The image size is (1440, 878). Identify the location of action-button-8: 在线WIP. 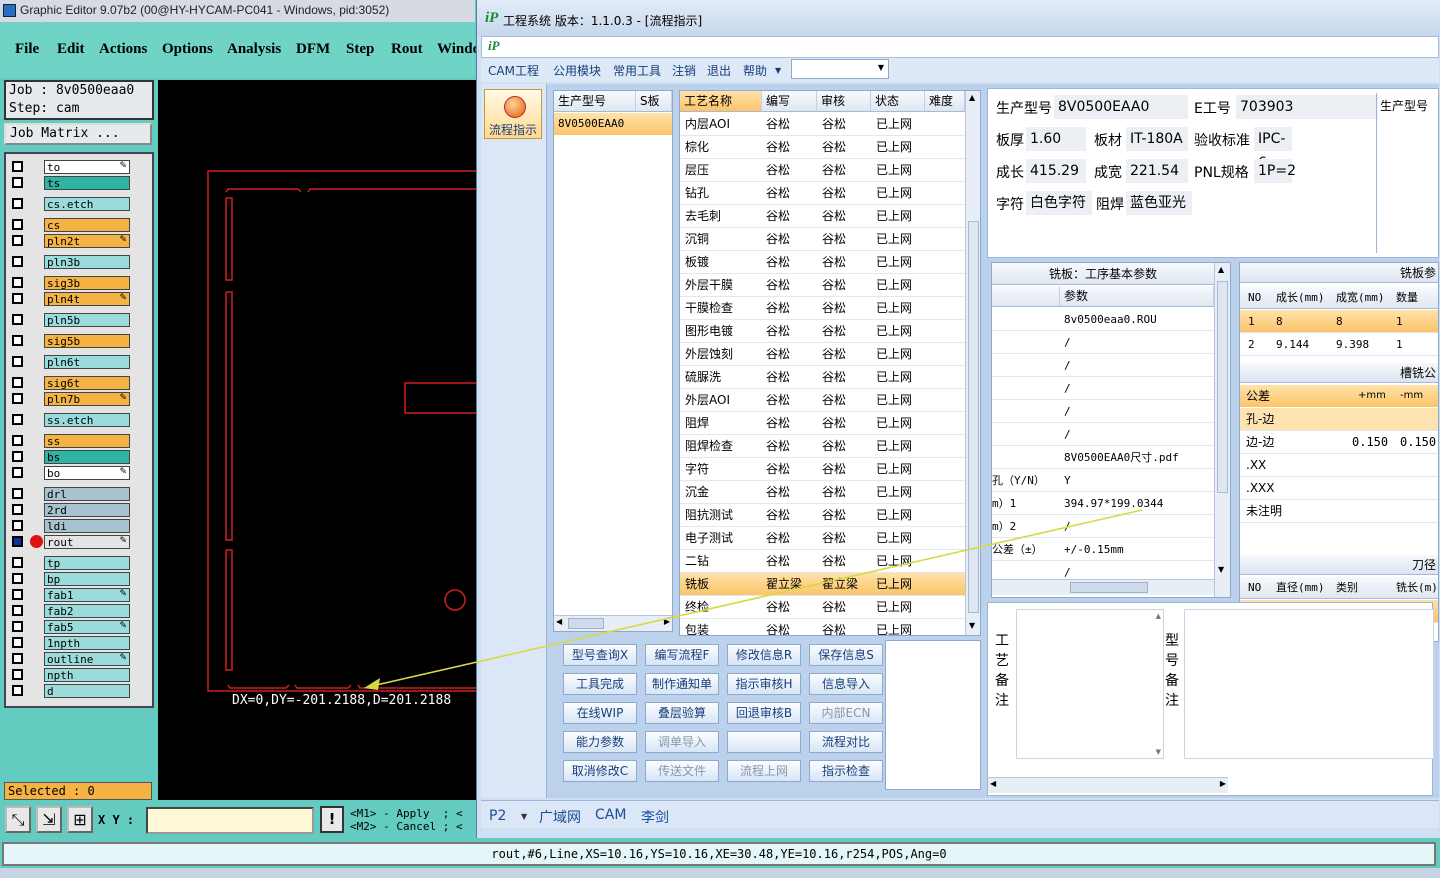
(600, 713).